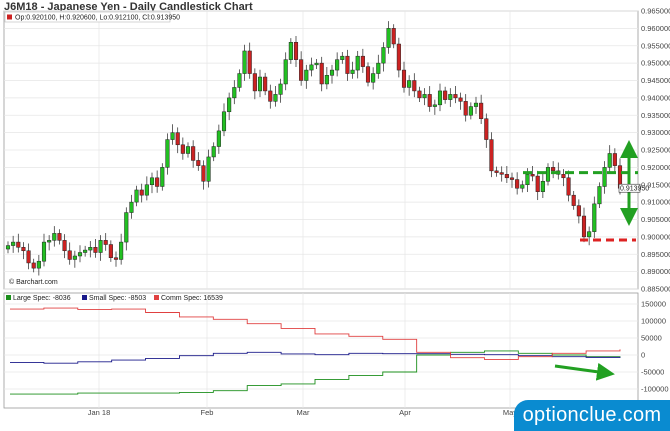 The height and width of the screenshot is (431, 670). What do you see at coordinates (655, 28) in the screenshot?
I see `price-tick-label: 0.960000` at bounding box center [655, 28].